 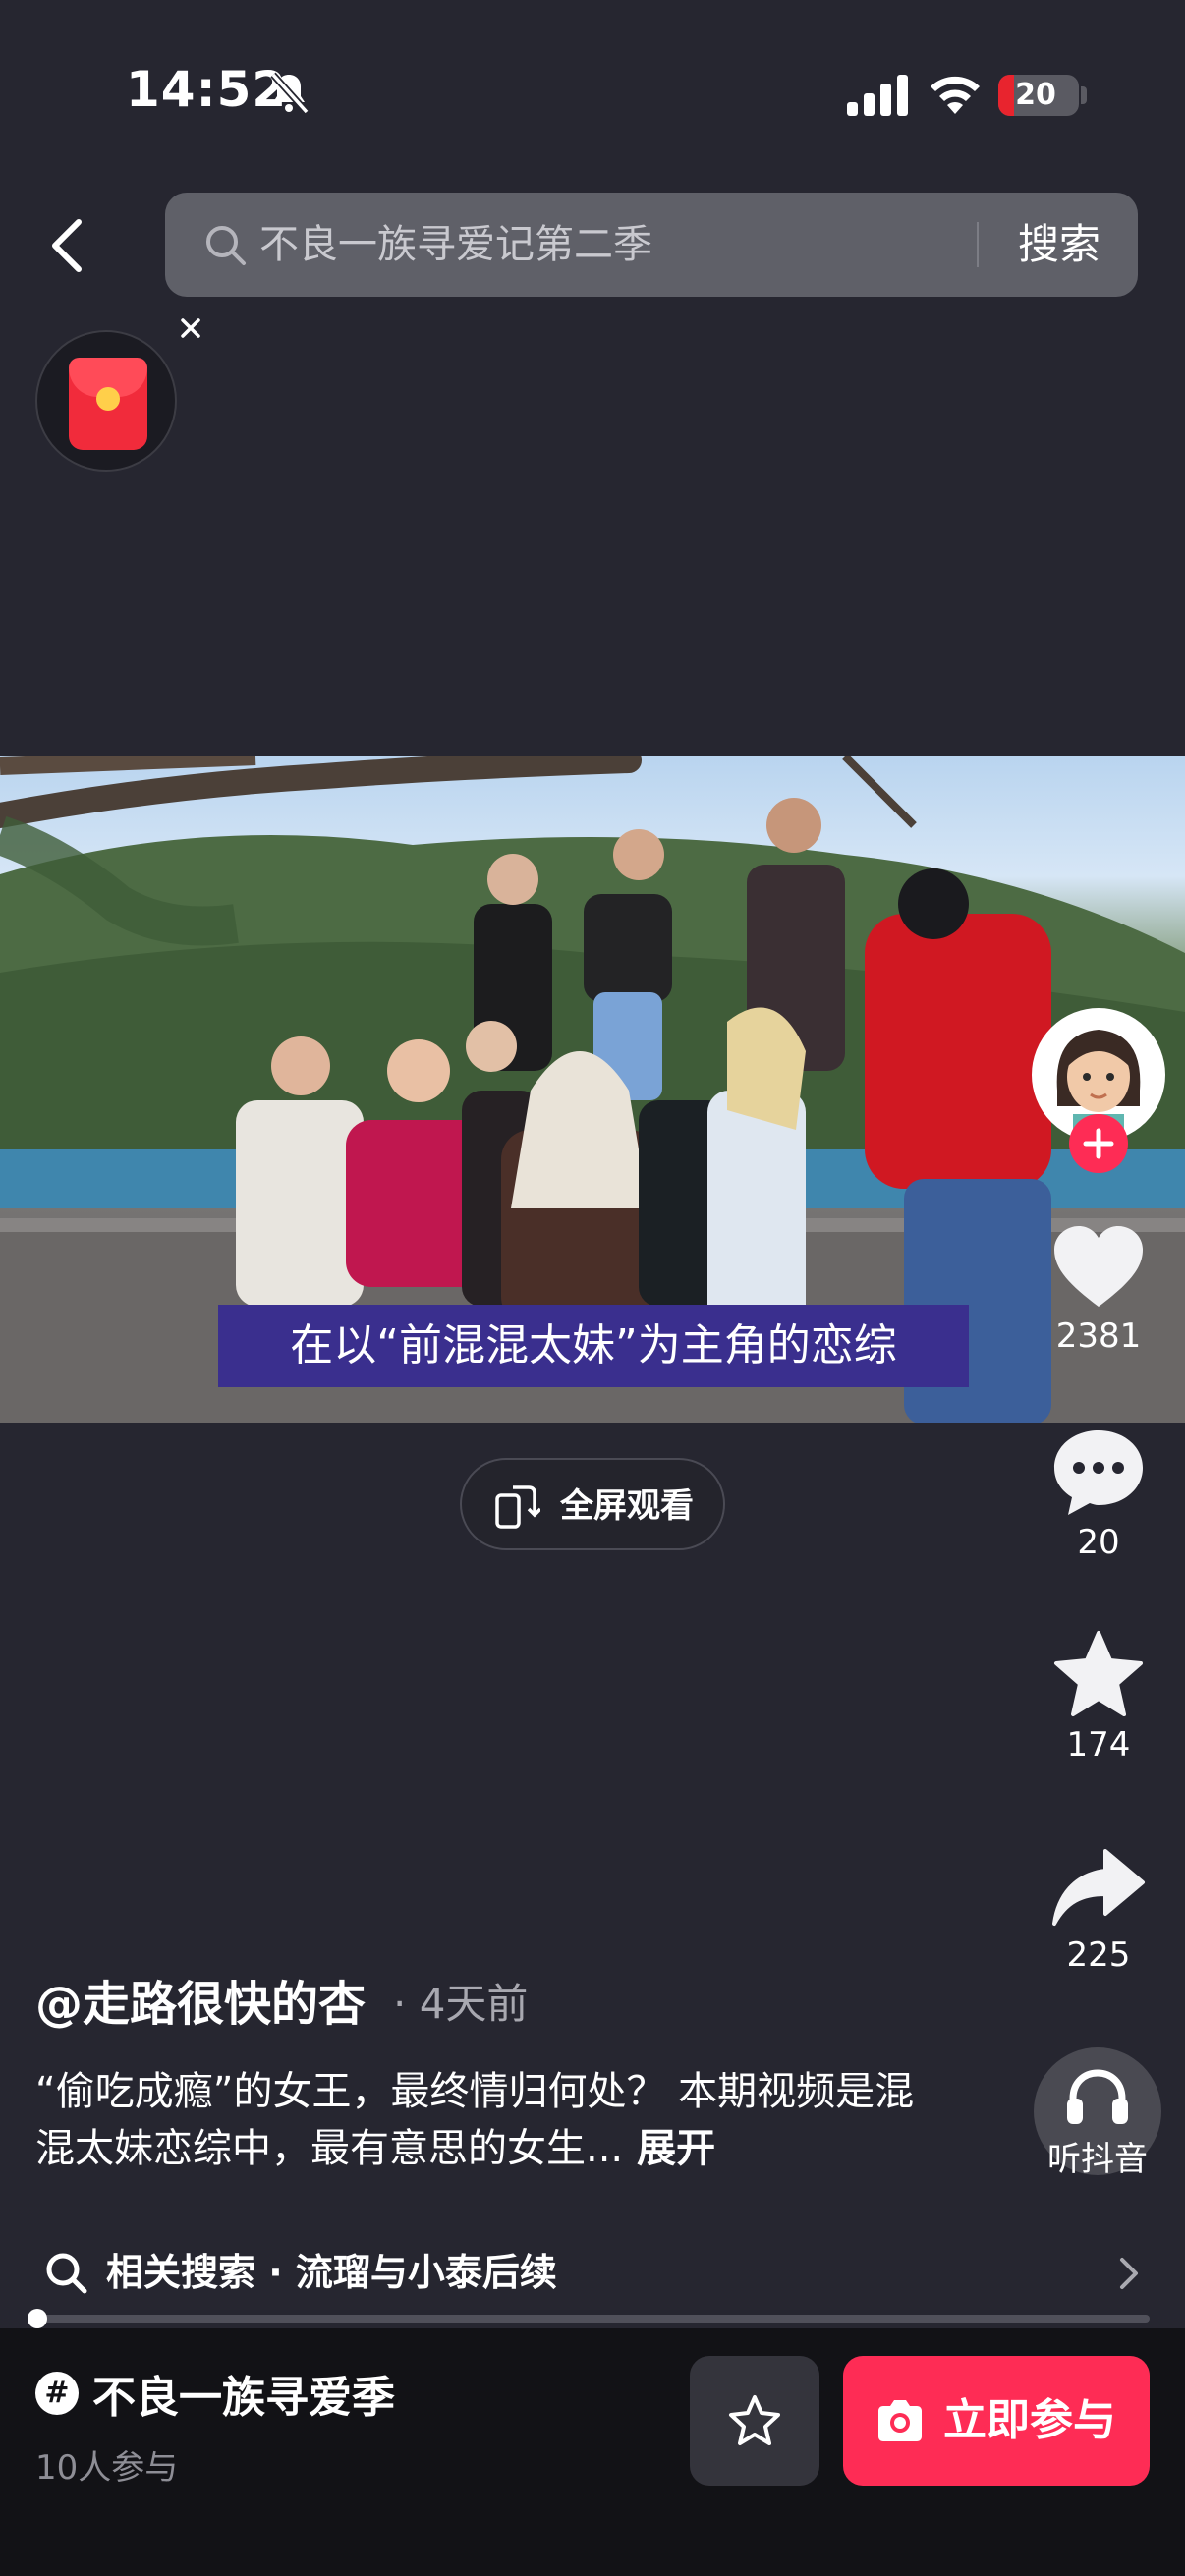 I want to click on status-time: 14:52, so click(x=207, y=89).